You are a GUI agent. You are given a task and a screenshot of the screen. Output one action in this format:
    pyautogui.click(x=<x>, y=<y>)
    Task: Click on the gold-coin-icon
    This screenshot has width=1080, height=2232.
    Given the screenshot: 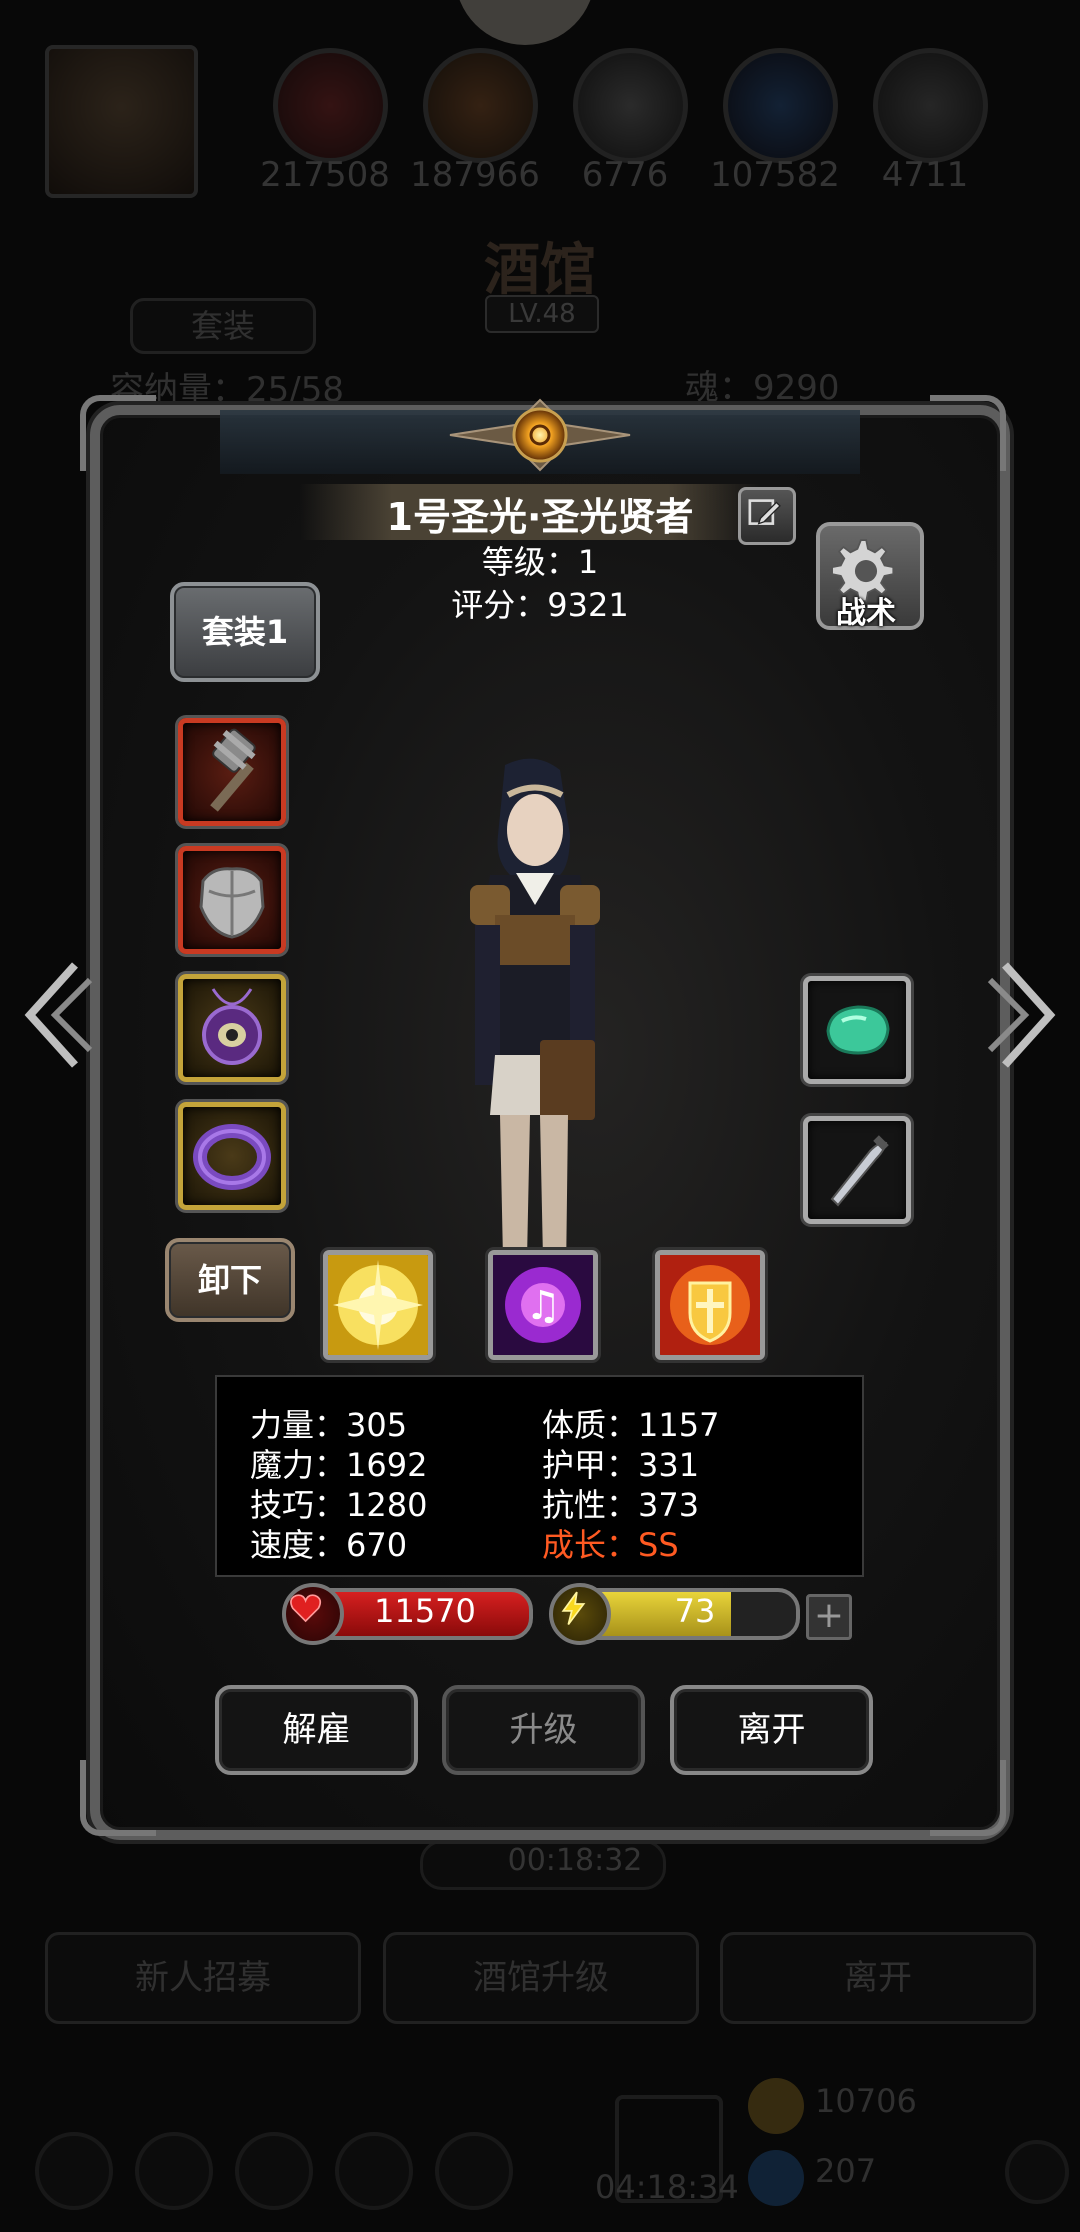 What is the action you would take?
    pyautogui.click(x=776, y=2106)
    